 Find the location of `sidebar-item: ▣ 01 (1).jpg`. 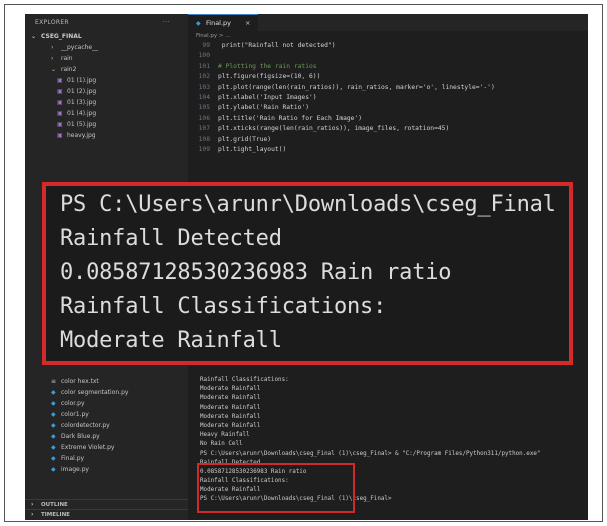

sidebar-item: ▣ 01 (1).jpg is located at coordinates (106, 80).